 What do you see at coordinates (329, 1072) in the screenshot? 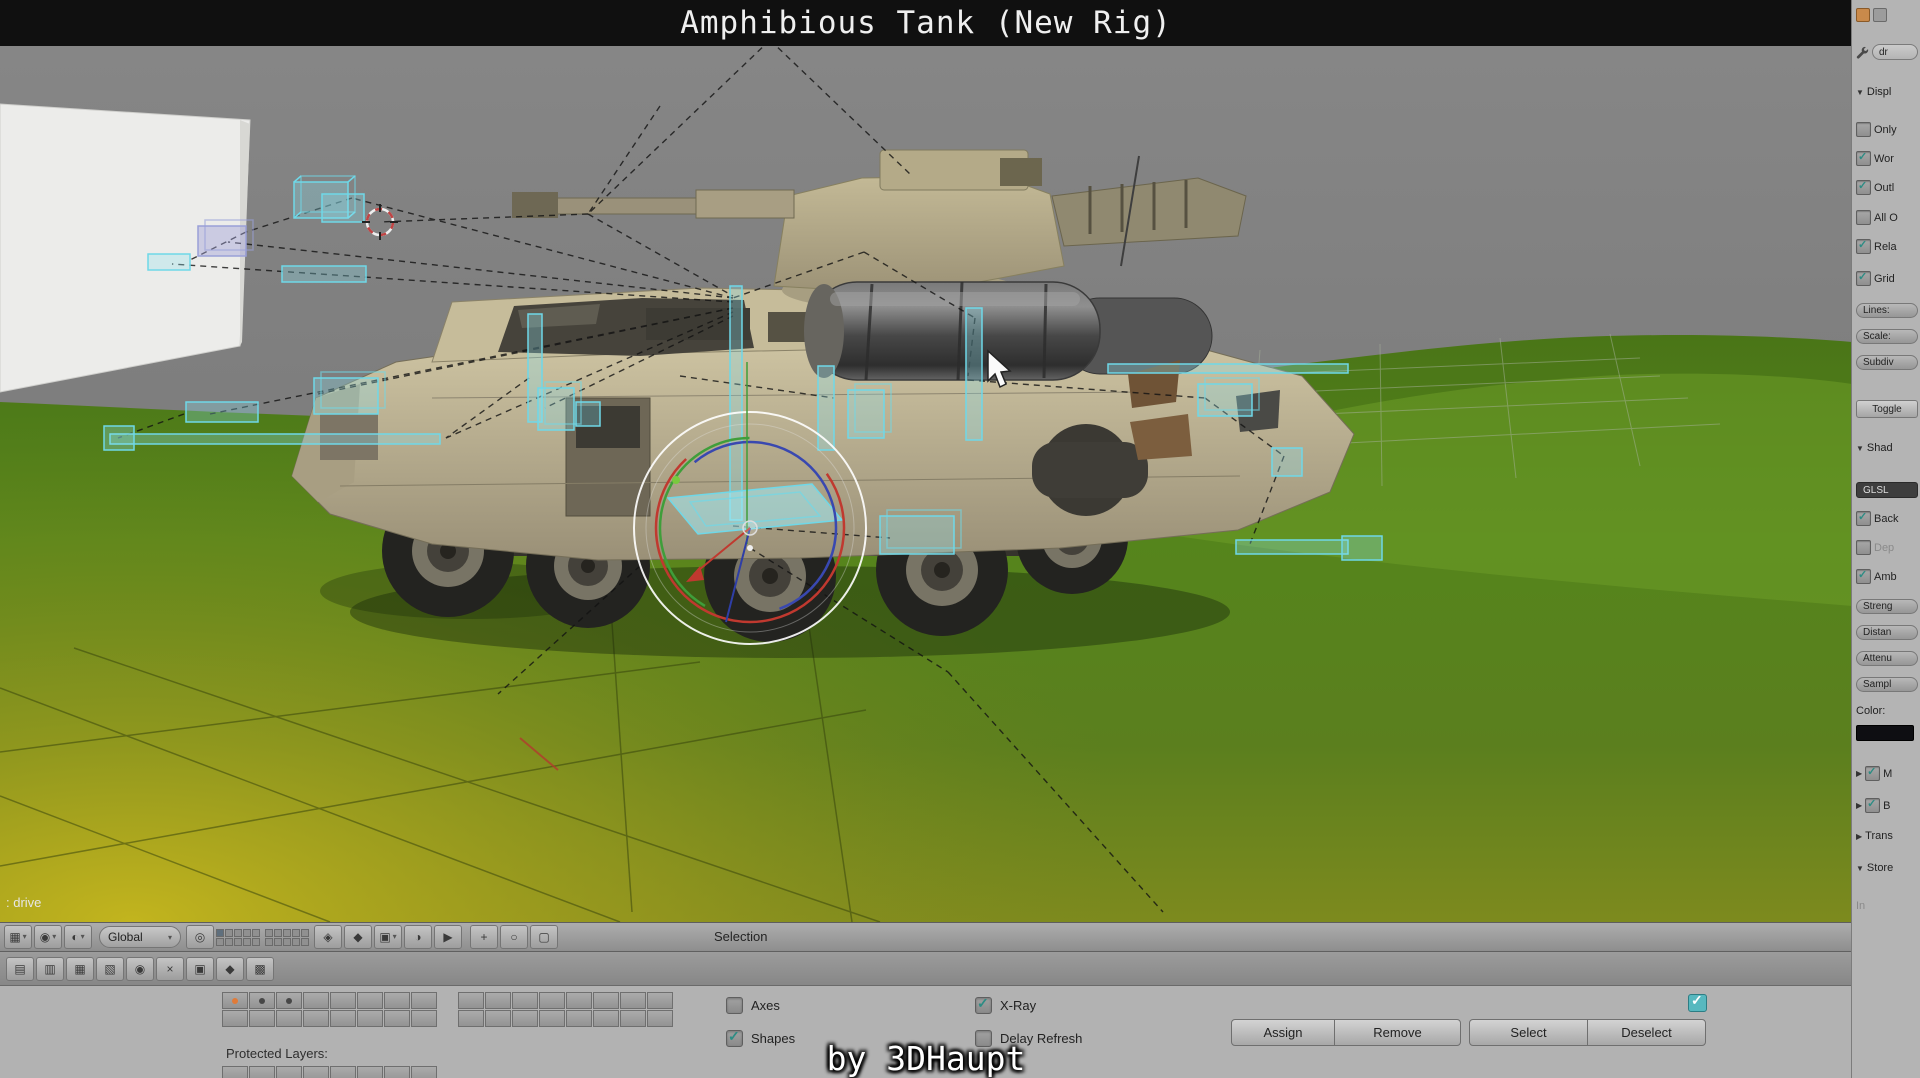
I see `protected-layer-grid` at bounding box center [329, 1072].